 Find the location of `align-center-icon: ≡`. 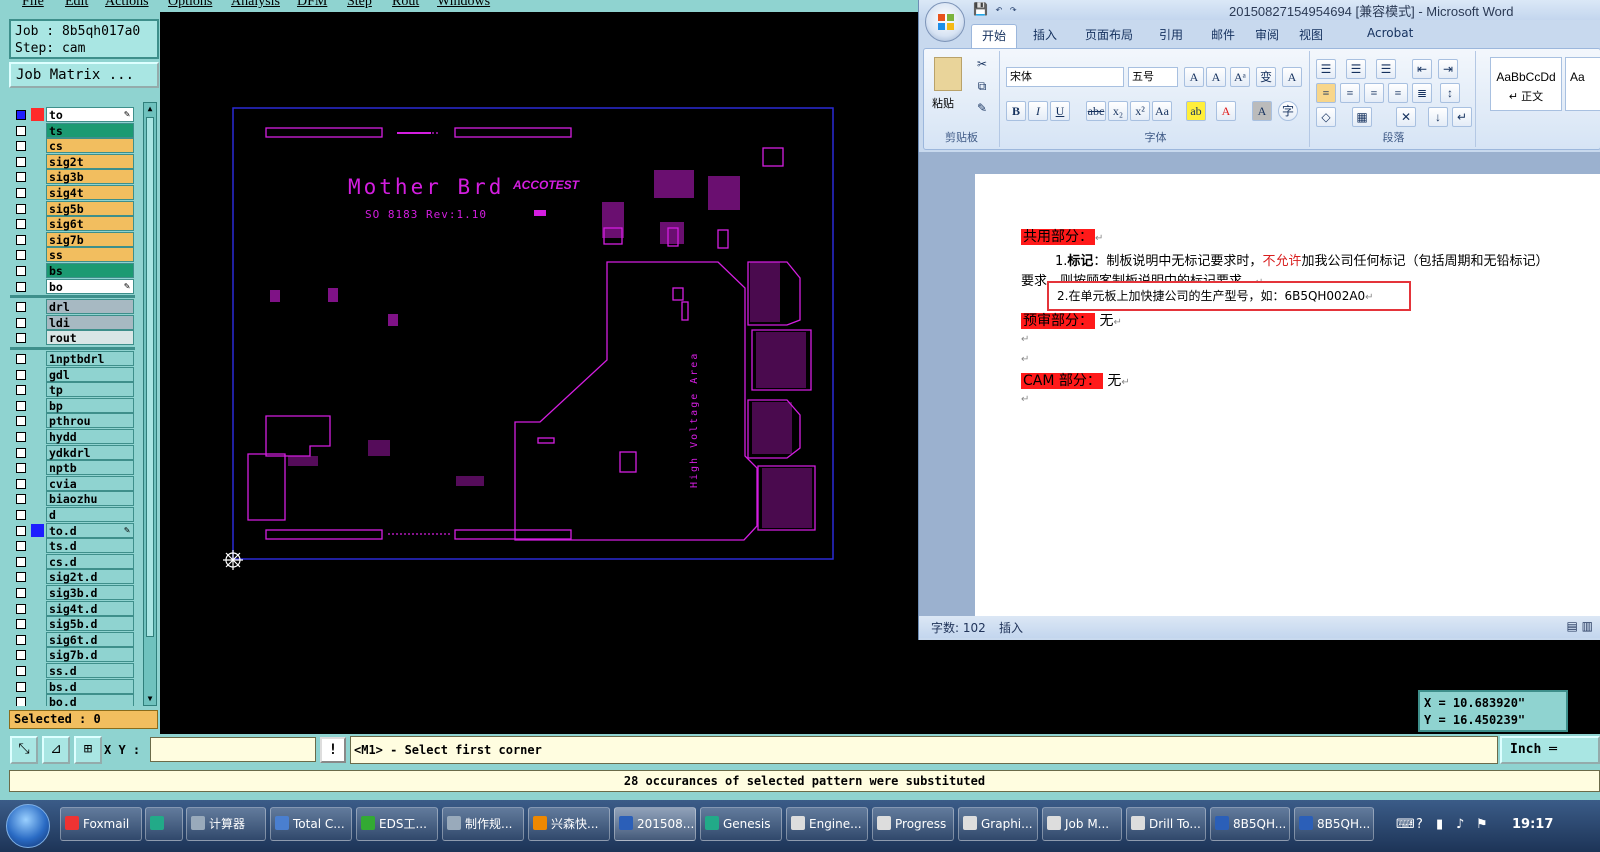

align-center-icon: ≡ is located at coordinates (1350, 93).